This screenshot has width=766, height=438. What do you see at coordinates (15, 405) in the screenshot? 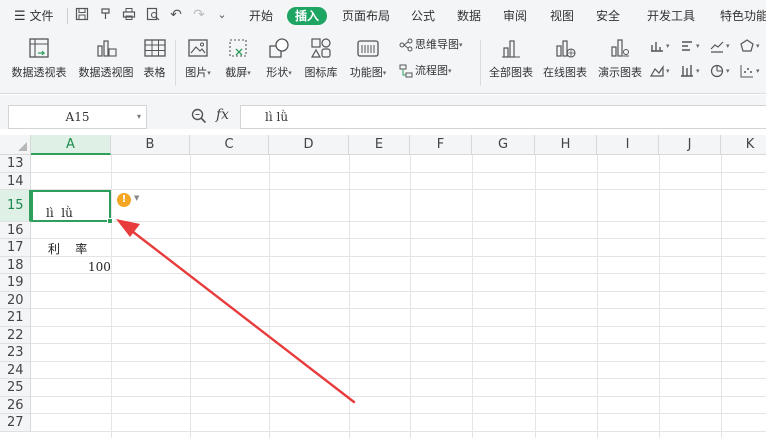
I see `row-header-26: 26` at bounding box center [15, 405].